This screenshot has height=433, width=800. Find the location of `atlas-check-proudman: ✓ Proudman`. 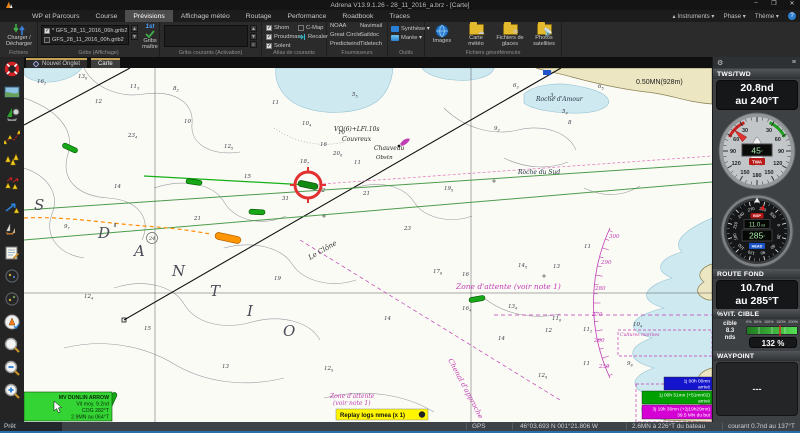

atlas-check-proudman: ✓ Proudman is located at coordinates (283, 36).